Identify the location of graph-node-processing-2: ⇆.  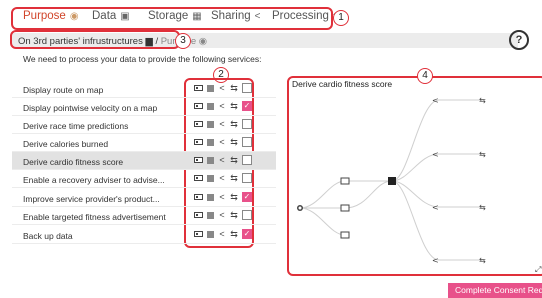
(482, 154).